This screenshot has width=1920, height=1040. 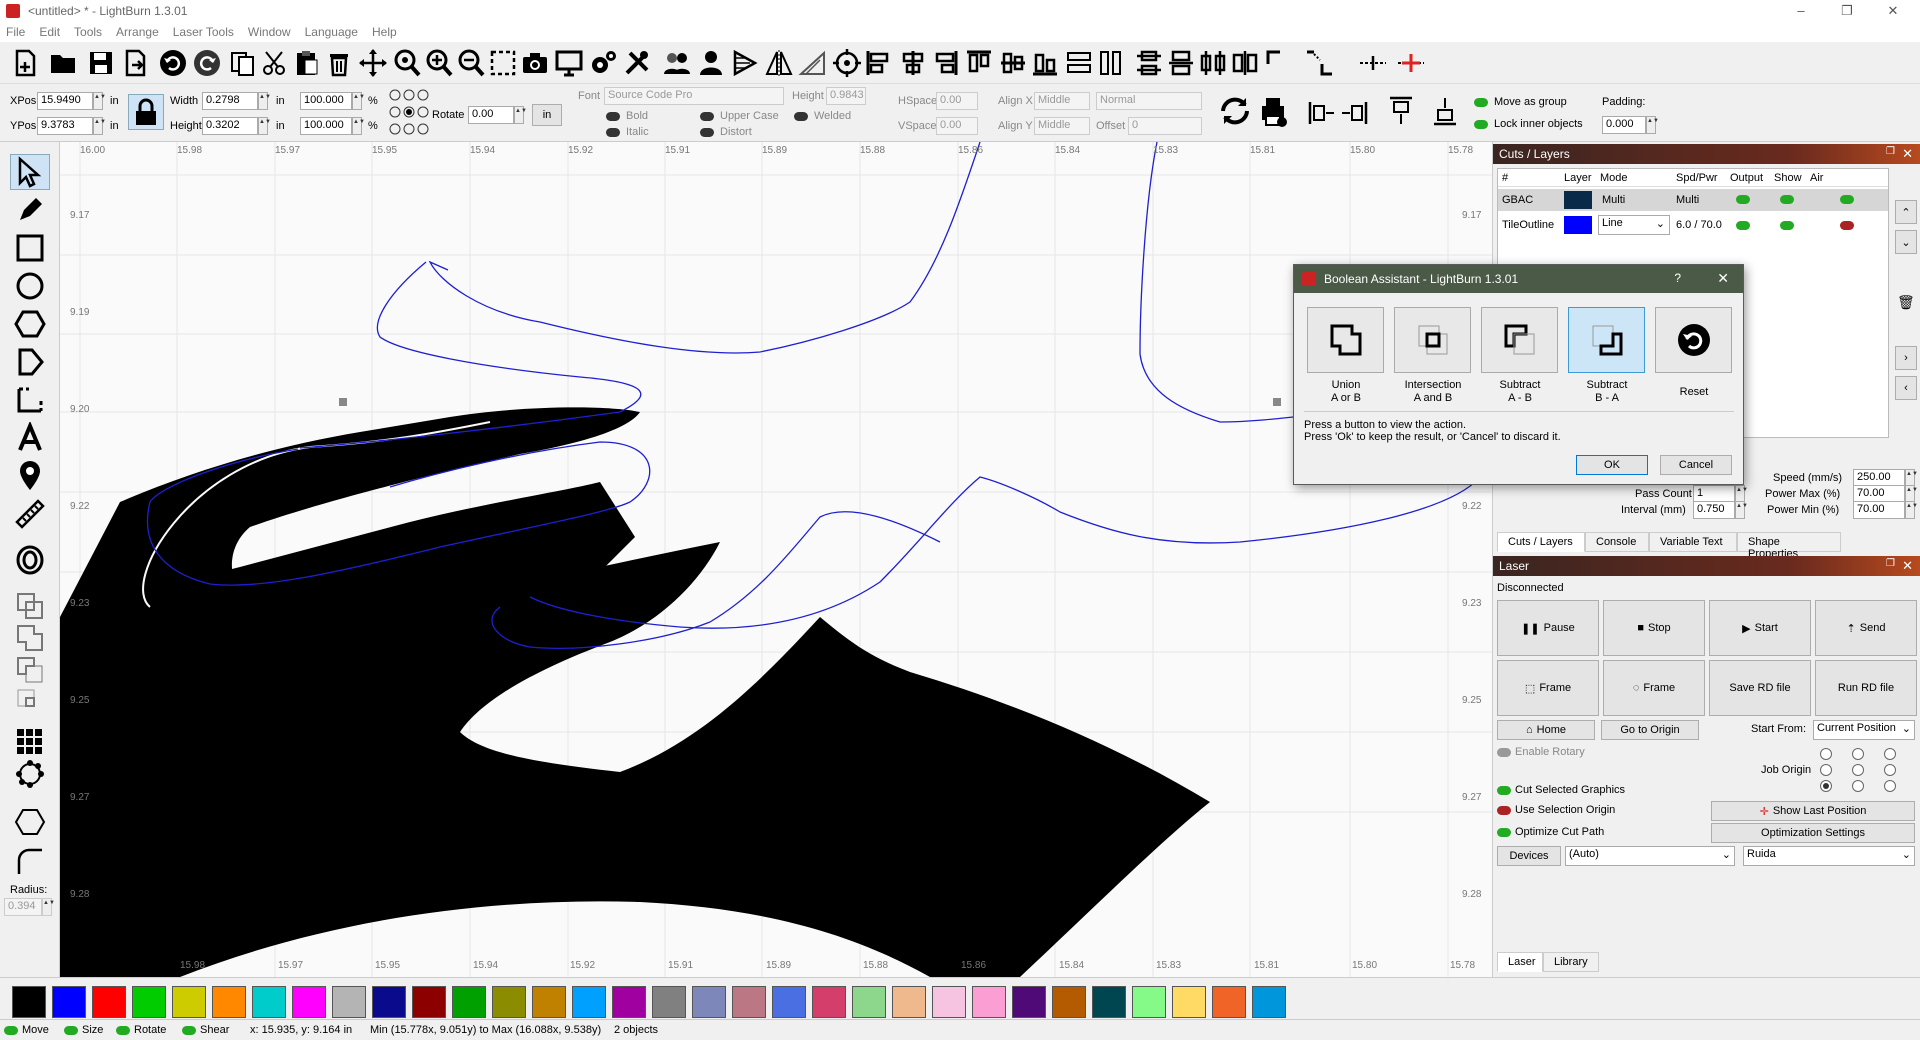 I want to click on dock-right-icon, so click(x=1355, y=113).